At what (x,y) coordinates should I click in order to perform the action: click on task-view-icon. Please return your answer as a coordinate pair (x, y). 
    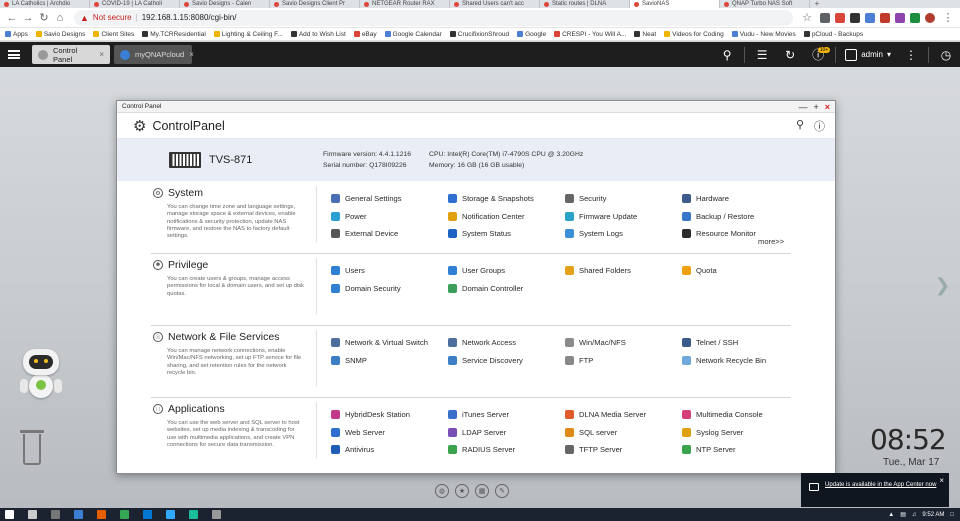
    Looking at the image, I should click on (32, 514).